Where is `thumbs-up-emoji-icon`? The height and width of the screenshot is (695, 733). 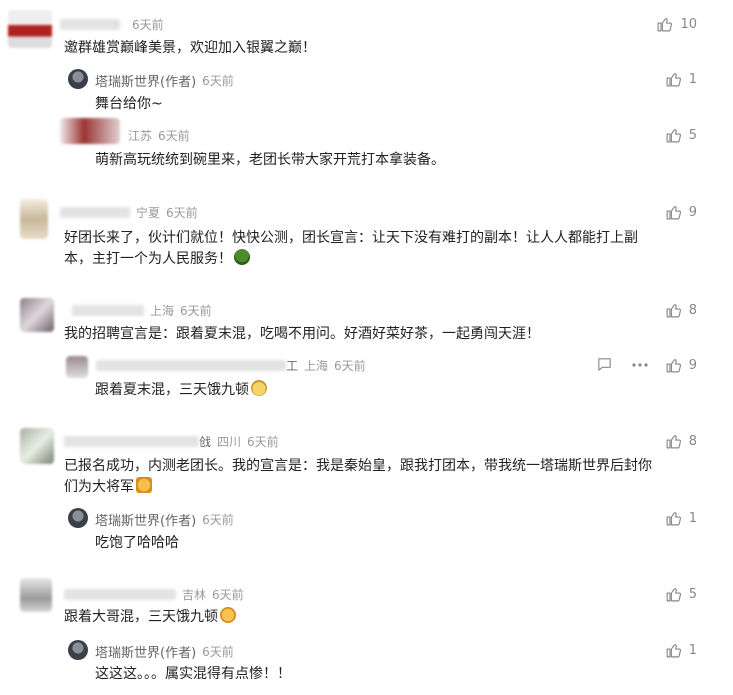
thumbs-up-emoji-icon is located at coordinates (144, 485).